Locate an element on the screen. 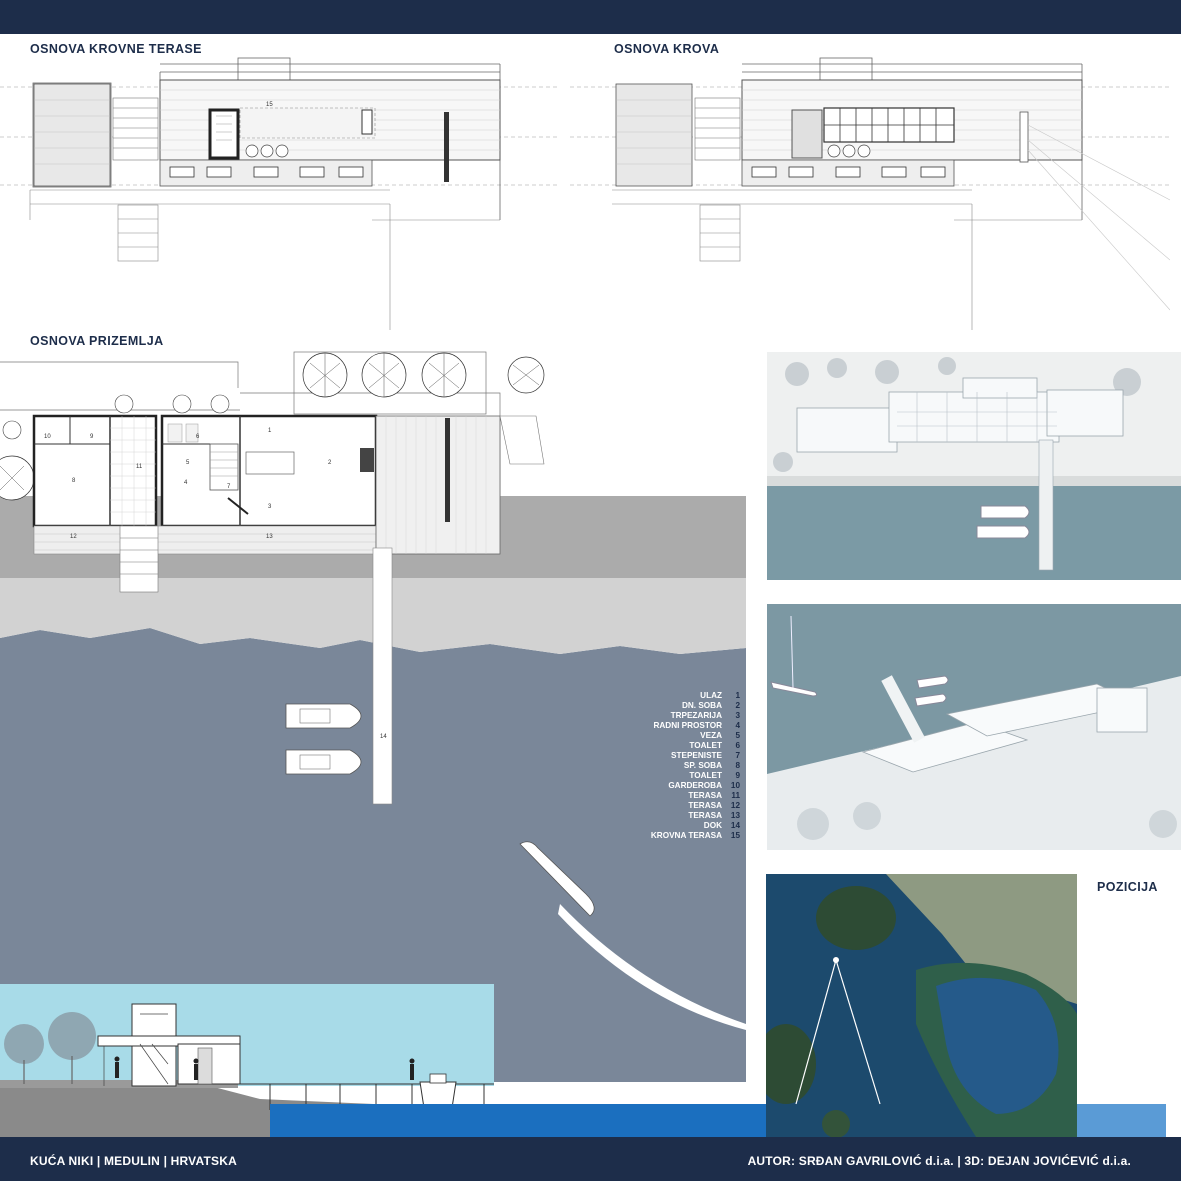 The image size is (1181, 1181). legend-row: VEZA 5 is located at coordinates (670, 736).